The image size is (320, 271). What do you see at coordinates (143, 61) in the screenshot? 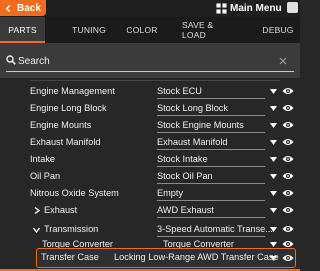
I see `search-input` at bounding box center [143, 61].